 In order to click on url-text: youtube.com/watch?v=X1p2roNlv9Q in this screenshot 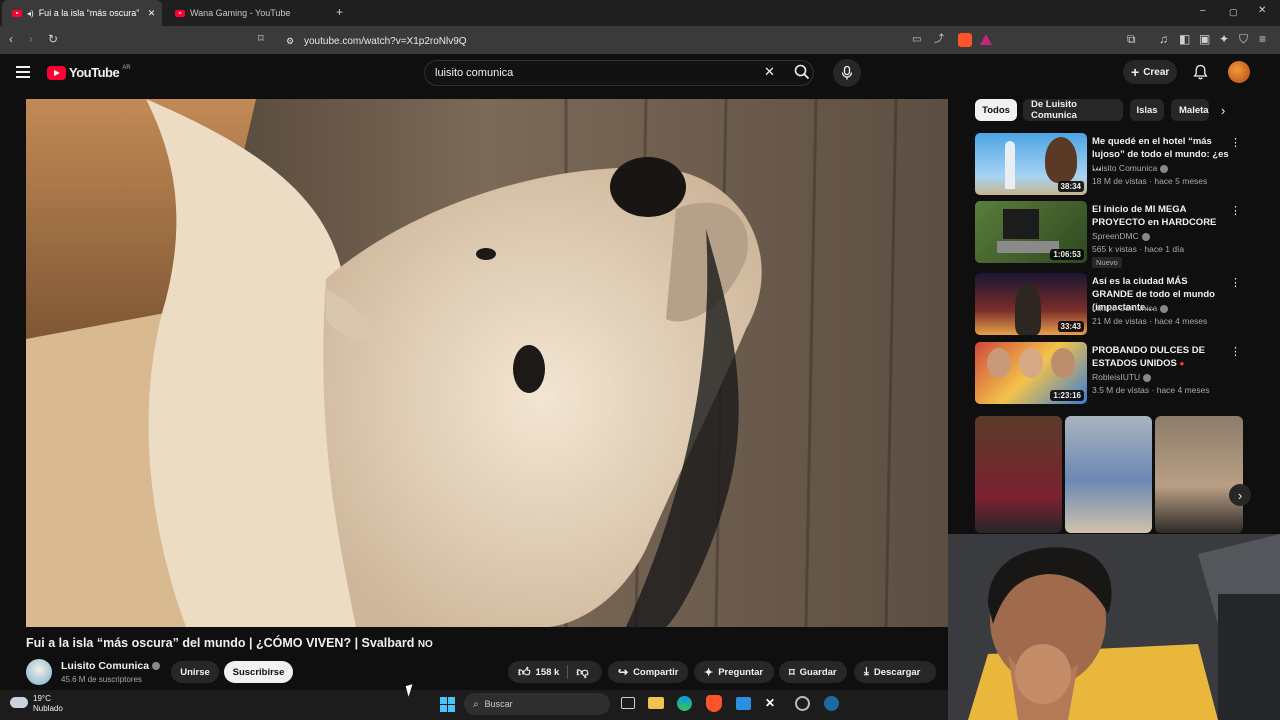, I will do `click(385, 41)`.